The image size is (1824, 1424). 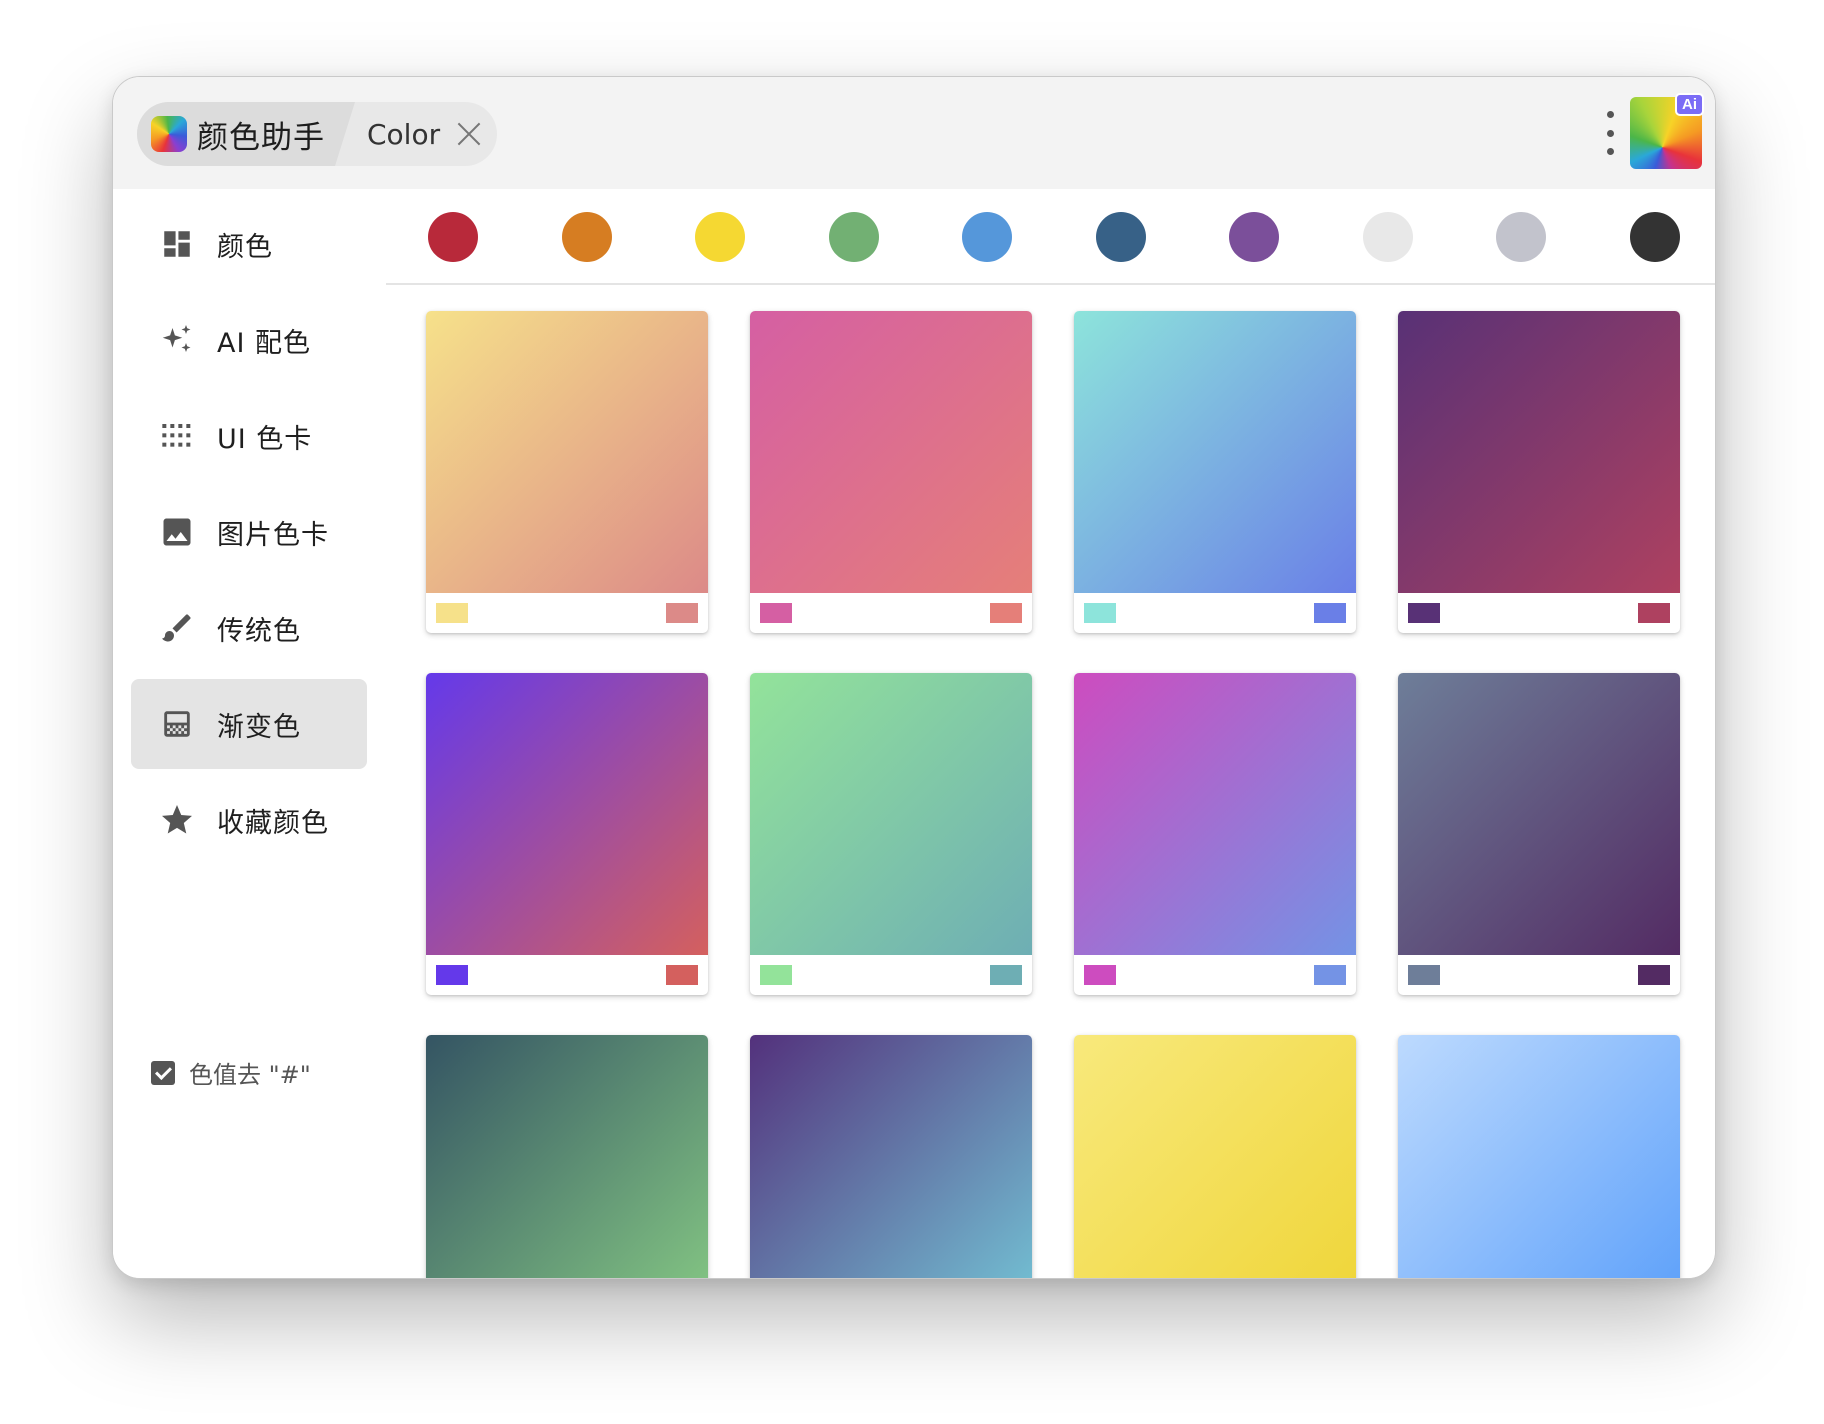 What do you see at coordinates (1689, 104) in the screenshot?
I see `ai-badge: Ai` at bounding box center [1689, 104].